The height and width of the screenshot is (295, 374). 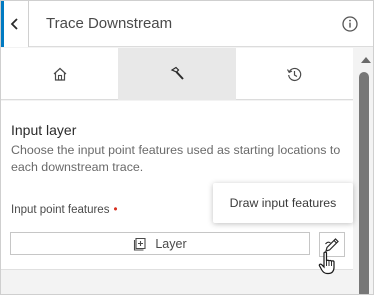 I want to click on info-button, so click(x=350, y=24).